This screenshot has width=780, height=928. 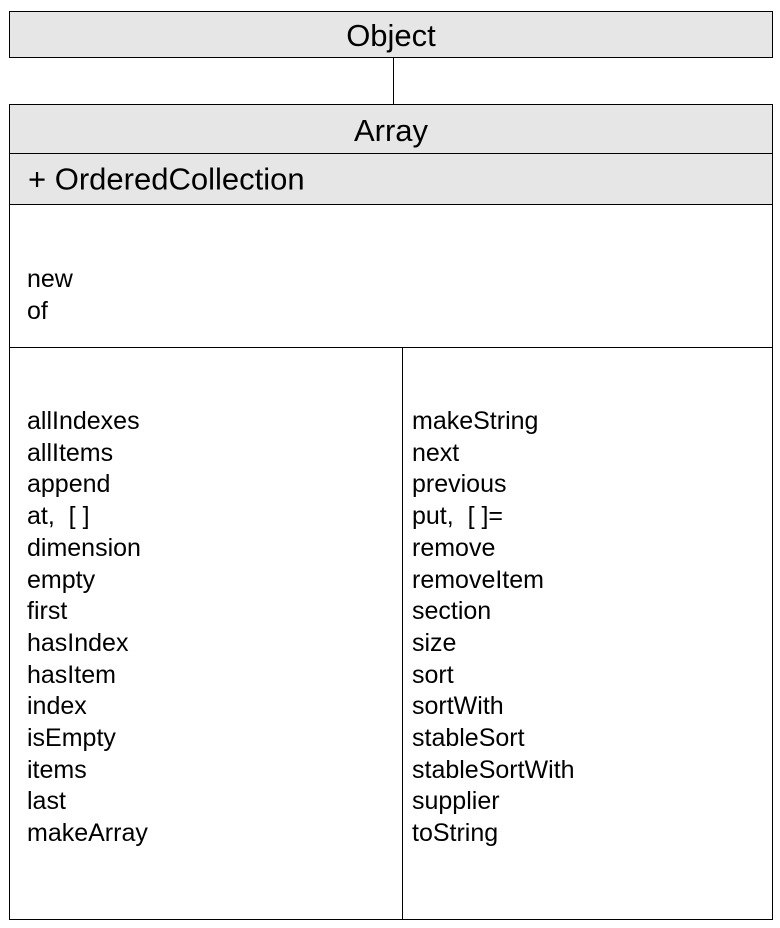 What do you see at coordinates (78, 642) in the screenshot?
I see `instance-method-item: hasIndex` at bounding box center [78, 642].